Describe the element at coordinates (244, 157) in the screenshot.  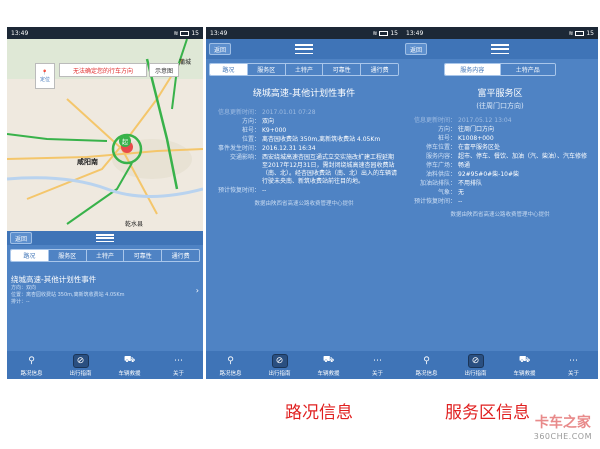
I see `info-key: 交通影响：` at that location.